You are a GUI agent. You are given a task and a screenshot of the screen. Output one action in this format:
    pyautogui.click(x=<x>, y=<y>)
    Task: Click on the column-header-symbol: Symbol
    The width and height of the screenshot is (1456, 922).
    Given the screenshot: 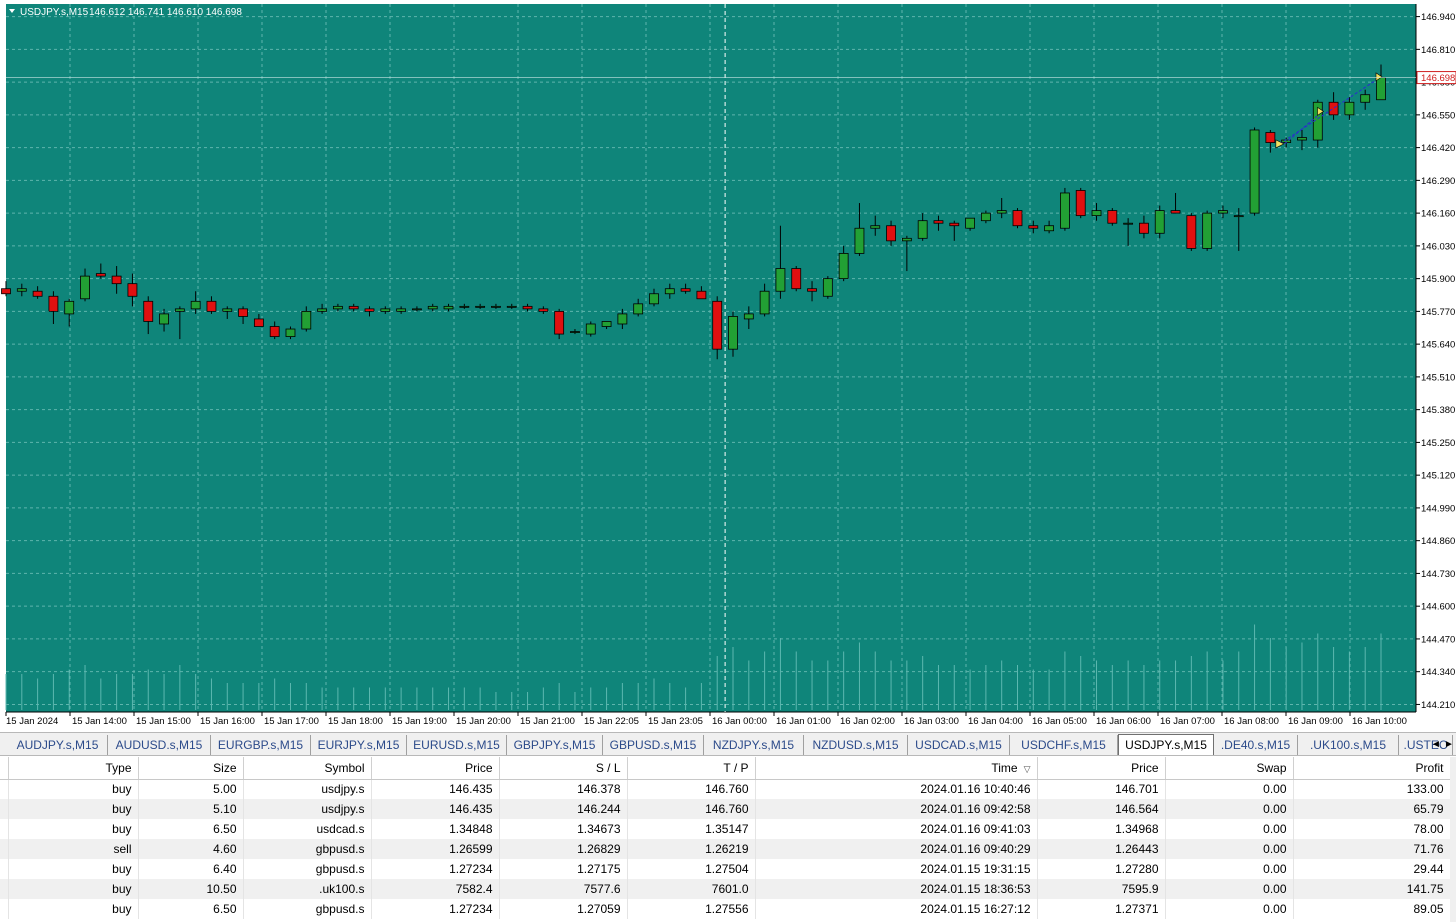 What is the action you would take?
    pyautogui.click(x=307, y=768)
    